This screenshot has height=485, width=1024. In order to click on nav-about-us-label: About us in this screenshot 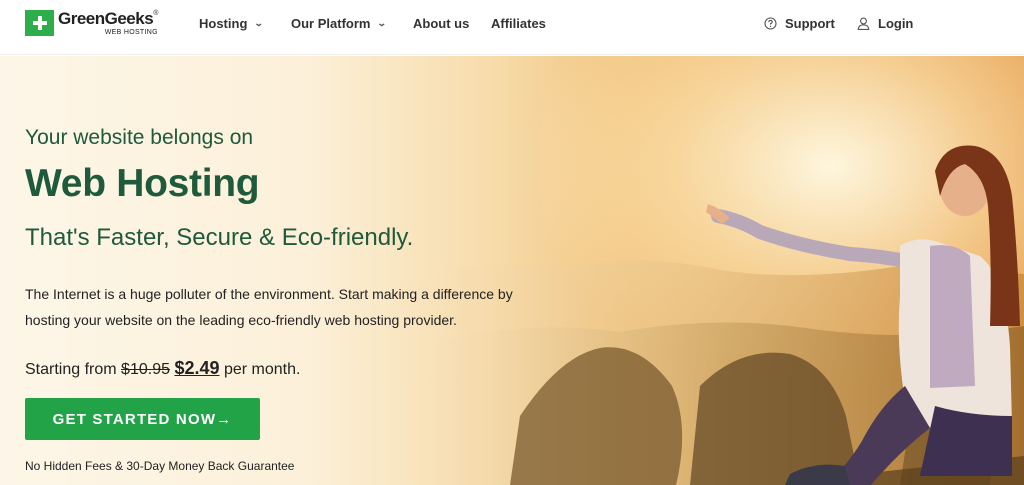, I will do `click(441, 23)`.